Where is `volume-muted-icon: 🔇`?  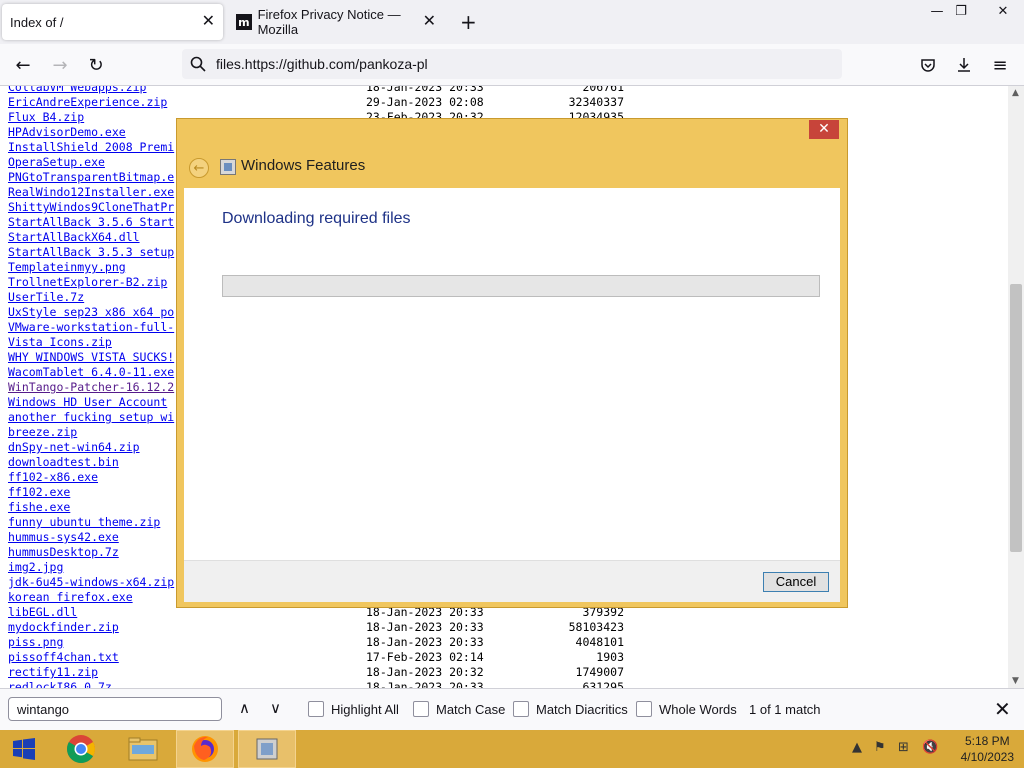 volume-muted-icon: 🔇 is located at coordinates (930, 747).